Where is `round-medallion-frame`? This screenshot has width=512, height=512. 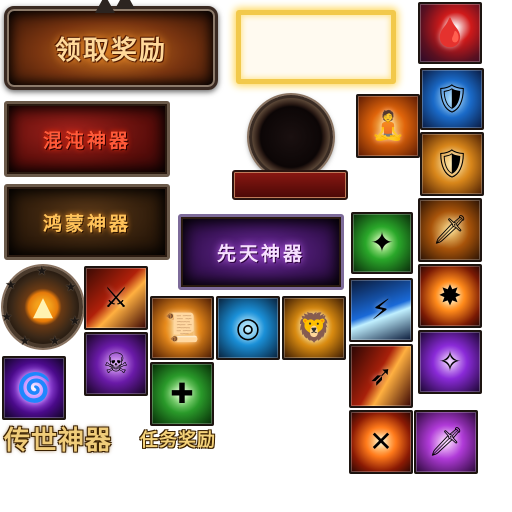 round-medallion-frame is located at coordinates (291, 137).